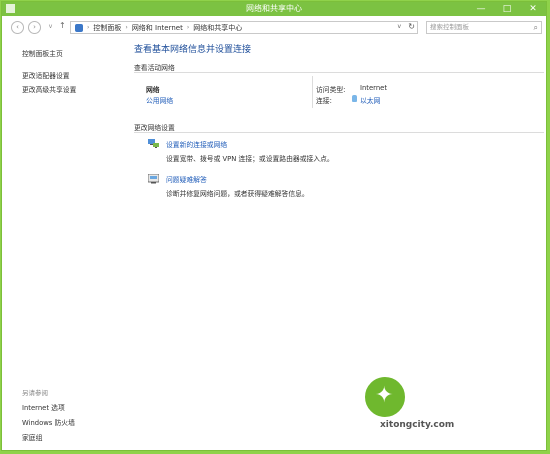 This screenshot has height=454, width=550. Describe the element at coordinates (484, 27) in the screenshot. I see `search-input: 搜索控制面板 ⌕` at that location.